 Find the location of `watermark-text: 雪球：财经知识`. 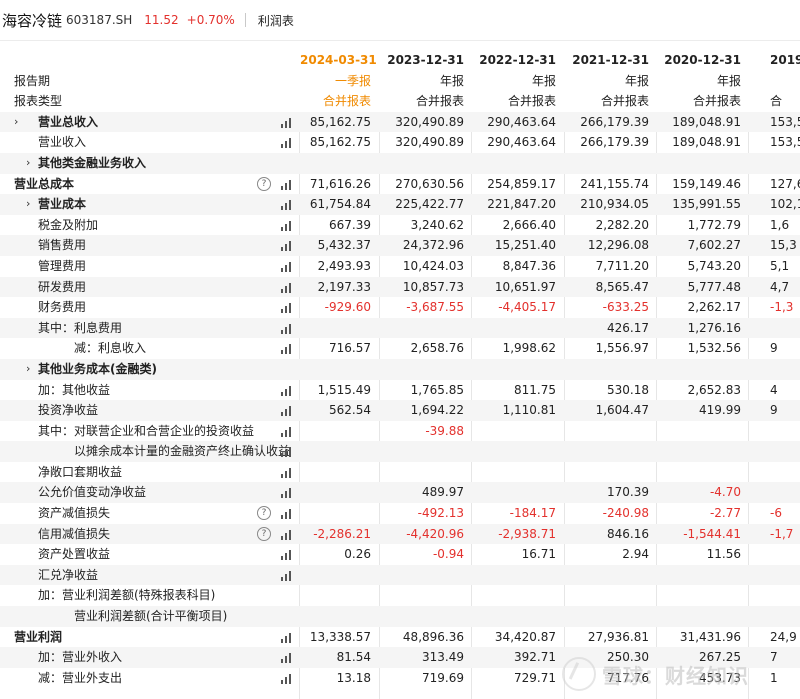

watermark-text: 雪球：财经知识 is located at coordinates (675, 675).